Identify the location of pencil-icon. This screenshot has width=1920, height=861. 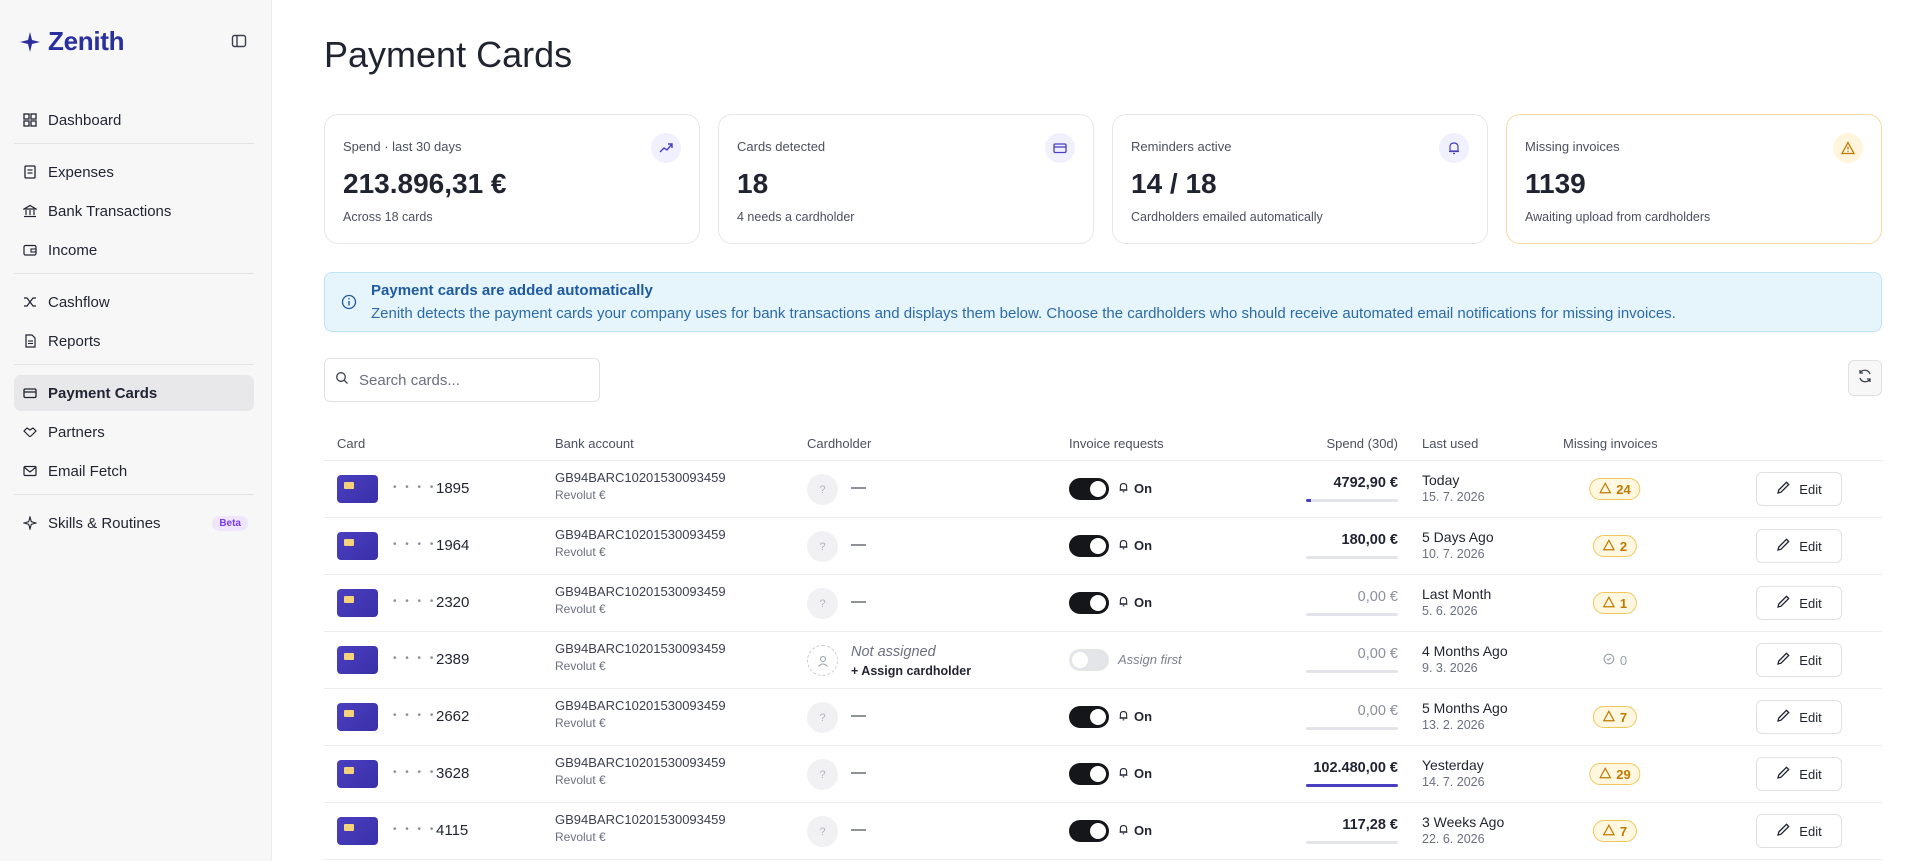
(1783, 546).